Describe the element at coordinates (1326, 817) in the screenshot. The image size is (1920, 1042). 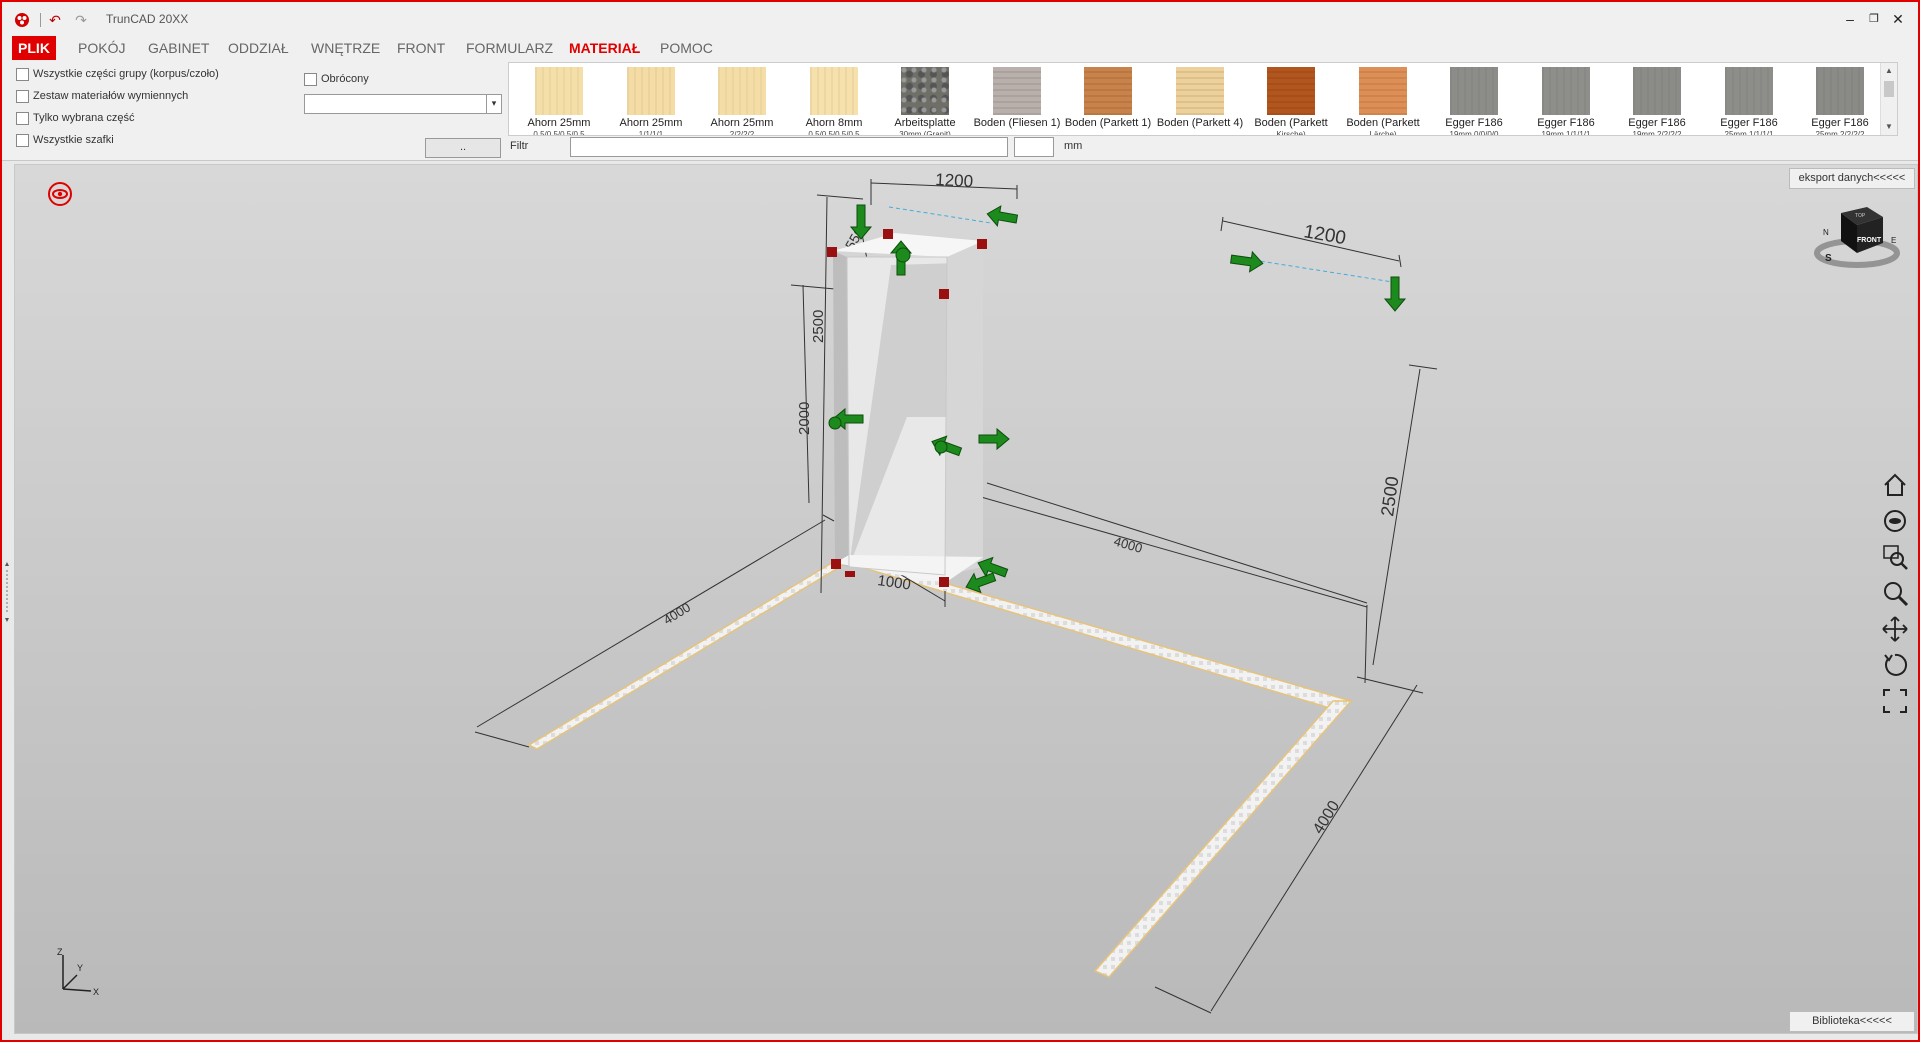
I see `dim-wall-right: 4000` at that location.